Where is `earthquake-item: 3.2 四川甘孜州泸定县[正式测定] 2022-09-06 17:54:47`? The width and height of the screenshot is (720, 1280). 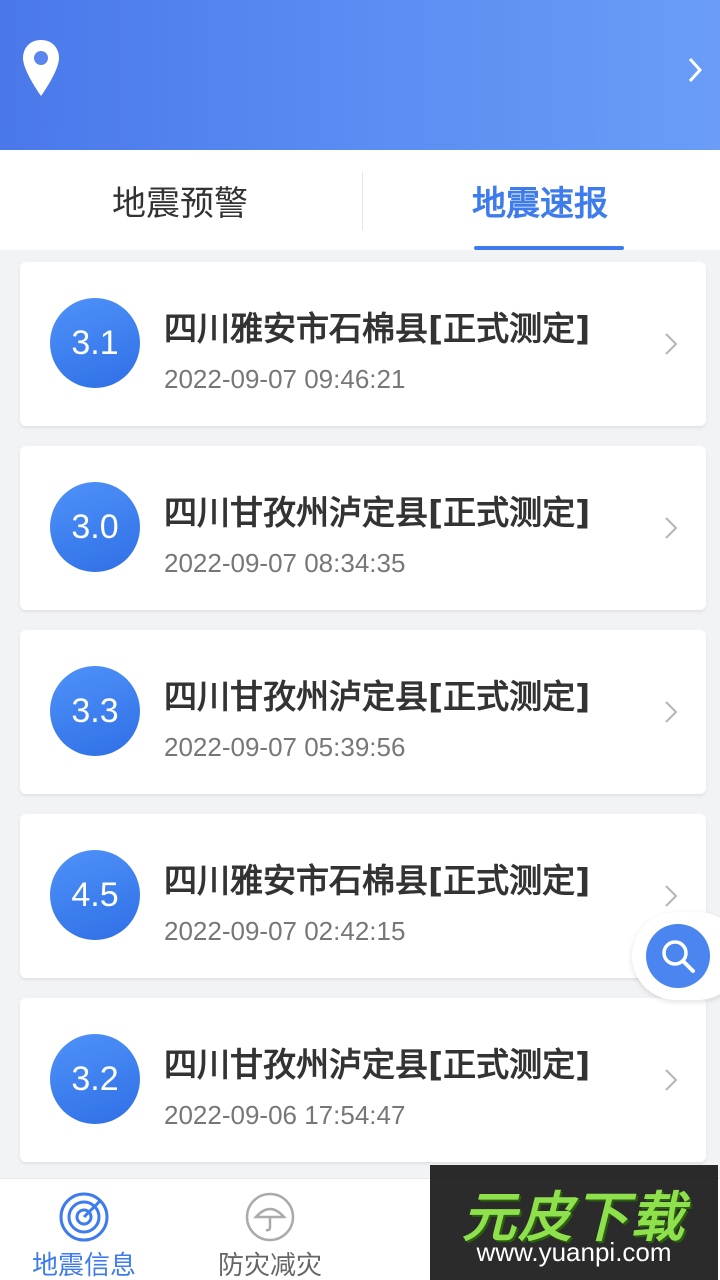
earthquake-item: 3.2 四川甘孜州泸定县[正式测定] 2022-09-06 17:54:47 is located at coordinates (363, 1080).